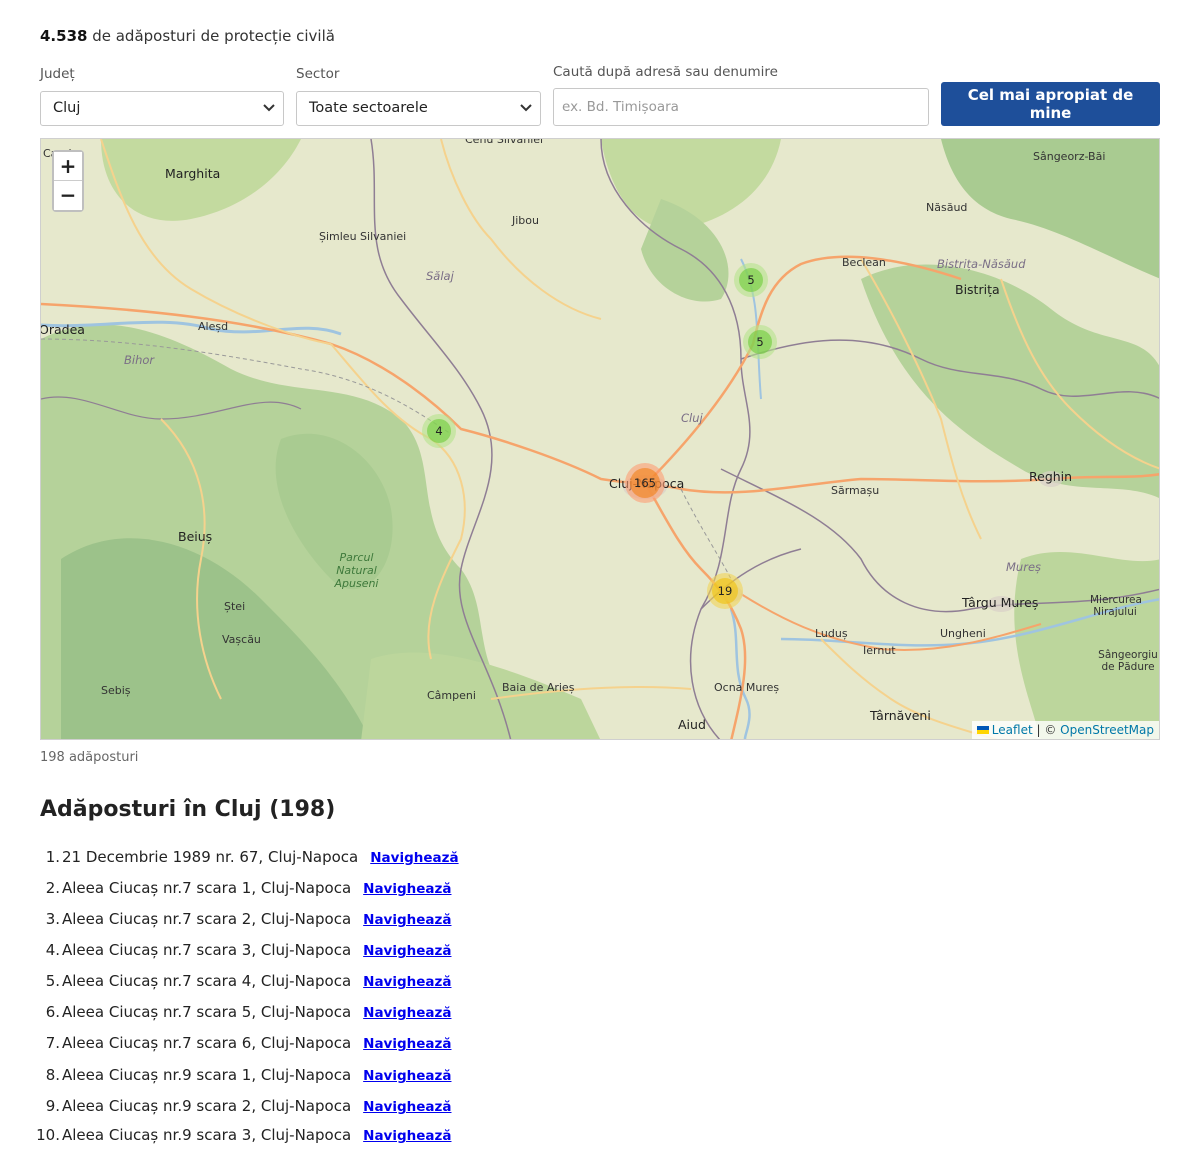 The width and height of the screenshot is (1200, 1152). What do you see at coordinates (318, 74) in the screenshot?
I see `sector-label: Sector` at bounding box center [318, 74].